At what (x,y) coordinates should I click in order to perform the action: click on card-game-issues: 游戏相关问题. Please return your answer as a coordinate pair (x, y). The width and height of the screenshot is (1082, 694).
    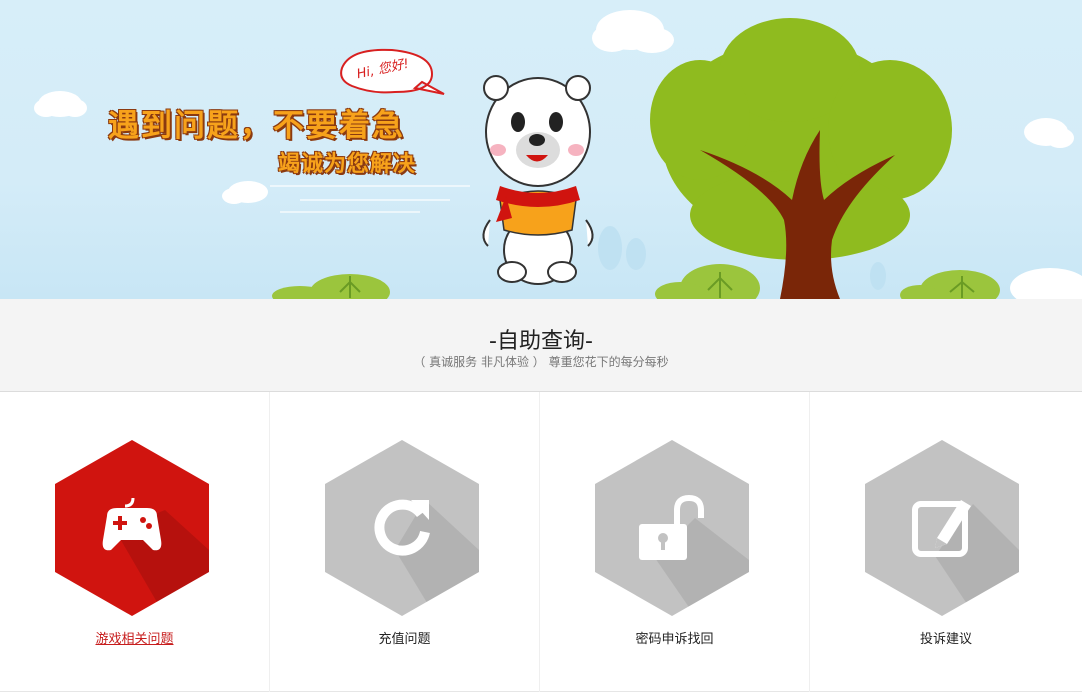
    Looking at the image, I should click on (135, 542).